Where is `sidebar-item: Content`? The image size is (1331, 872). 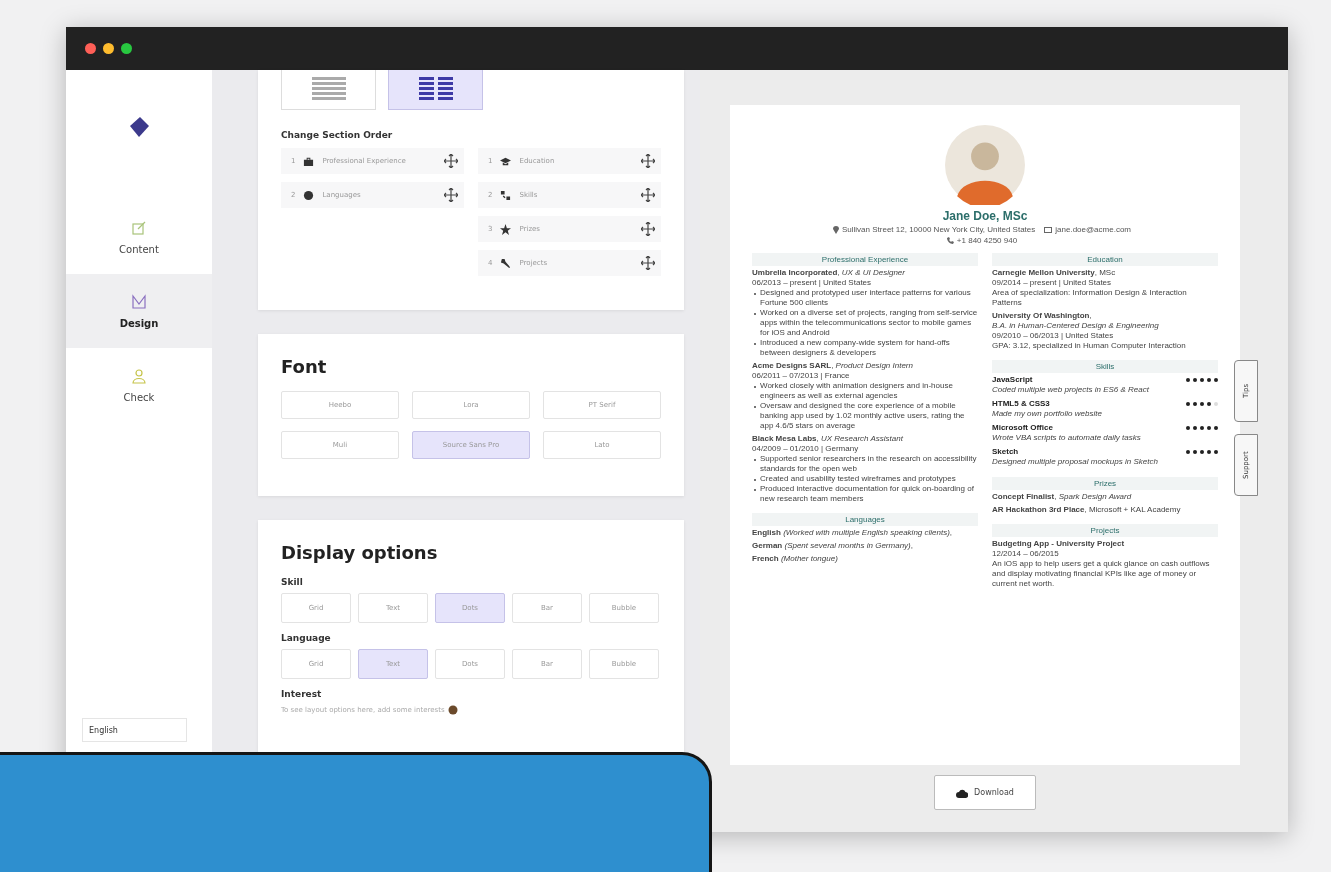
sidebar-item: Content is located at coordinates (139, 237).